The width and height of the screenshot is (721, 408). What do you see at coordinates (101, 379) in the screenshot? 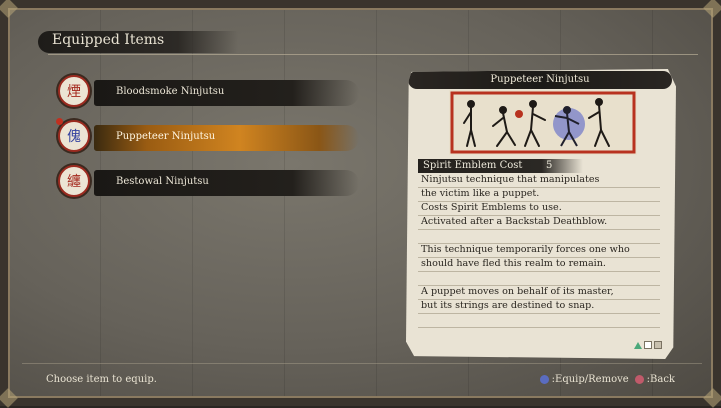
I see `hint-text: Choose item to equip.` at bounding box center [101, 379].